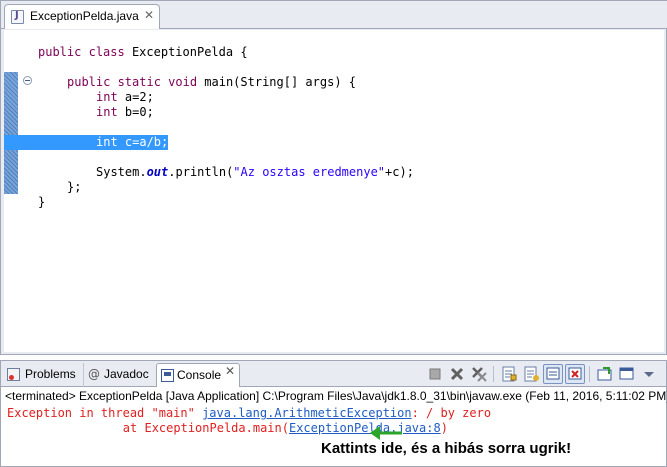 Image resolution: width=667 pixels, height=467 pixels. What do you see at coordinates (132, 142) in the screenshot?
I see `code-line-int-c-selected: int c=a/b;` at bounding box center [132, 142].